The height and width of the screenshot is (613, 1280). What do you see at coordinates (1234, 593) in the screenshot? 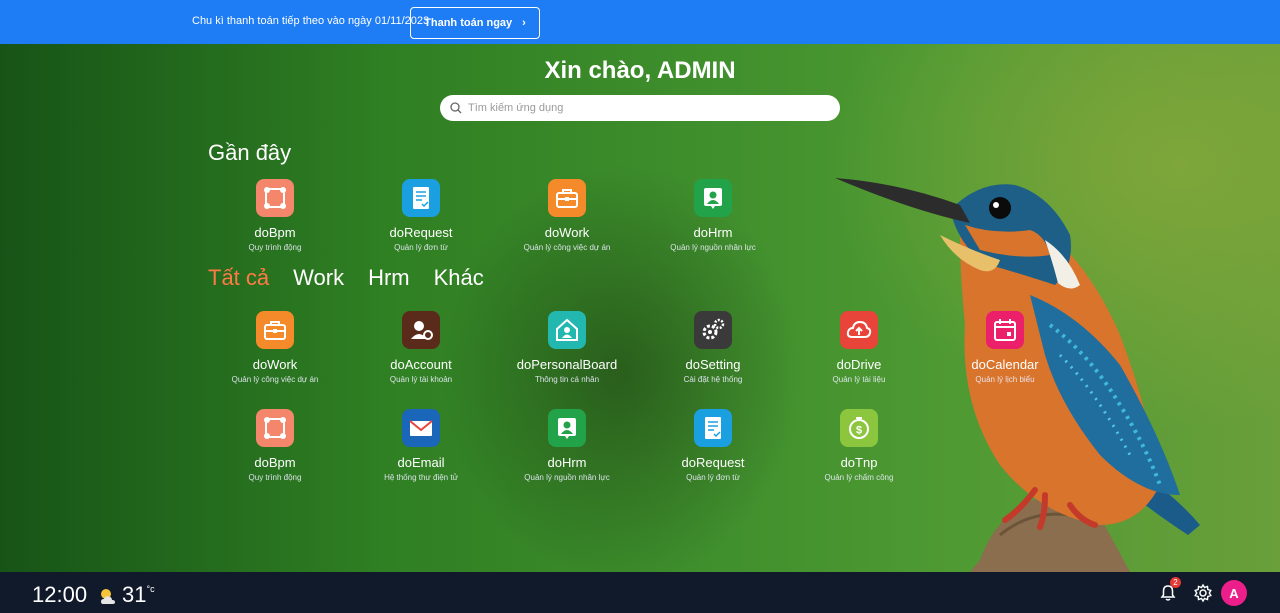
I see `avatar: A` at bounding box center [1234, 593].